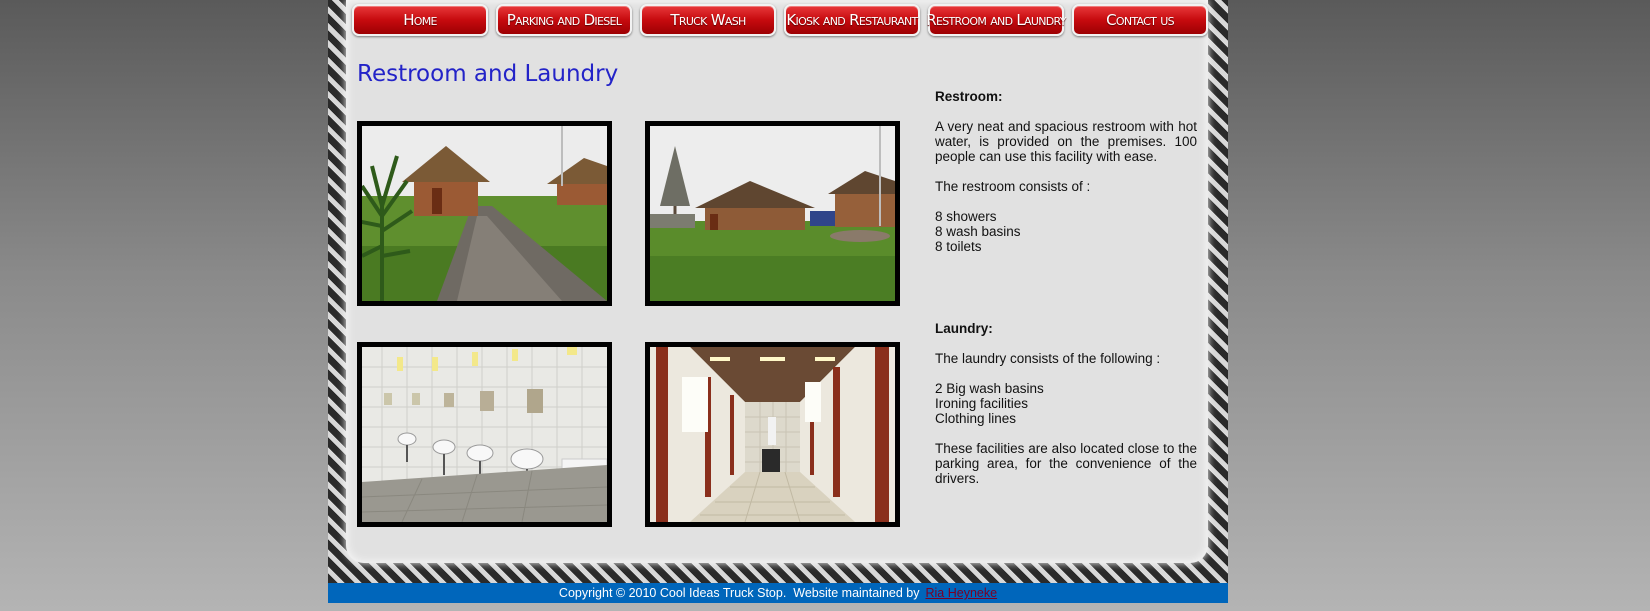  What do you see at coordinates (1140, 20) in the screenshot?
I see `nav-contact-us: Contact us` at bounding box center [1140, 20].